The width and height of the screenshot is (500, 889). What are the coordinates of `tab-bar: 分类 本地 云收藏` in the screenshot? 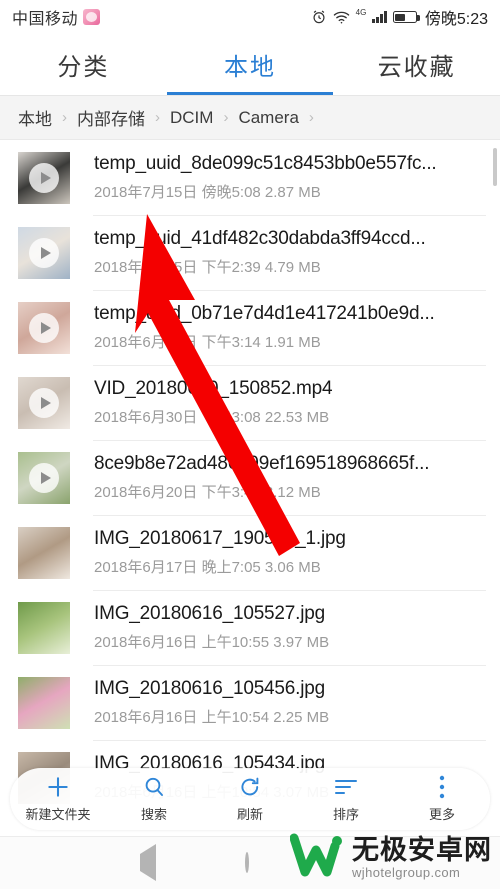 It's located at (250, 65).